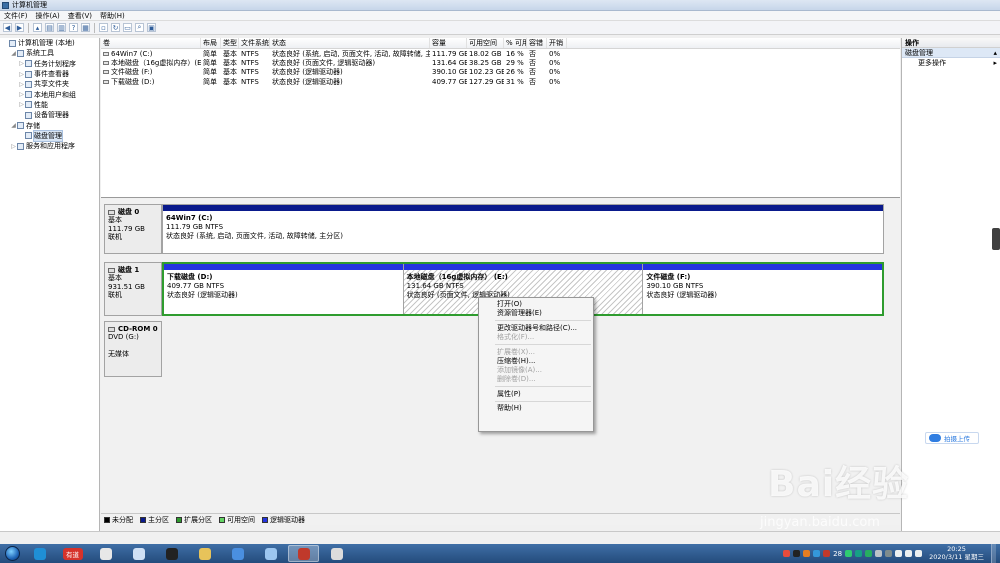 Image resolution: width=1000 pixels, height=563 pixels. Describe the element at coordinates (37, 27) in the screenshot. I see `up-folder-icon: ▴` at that location.